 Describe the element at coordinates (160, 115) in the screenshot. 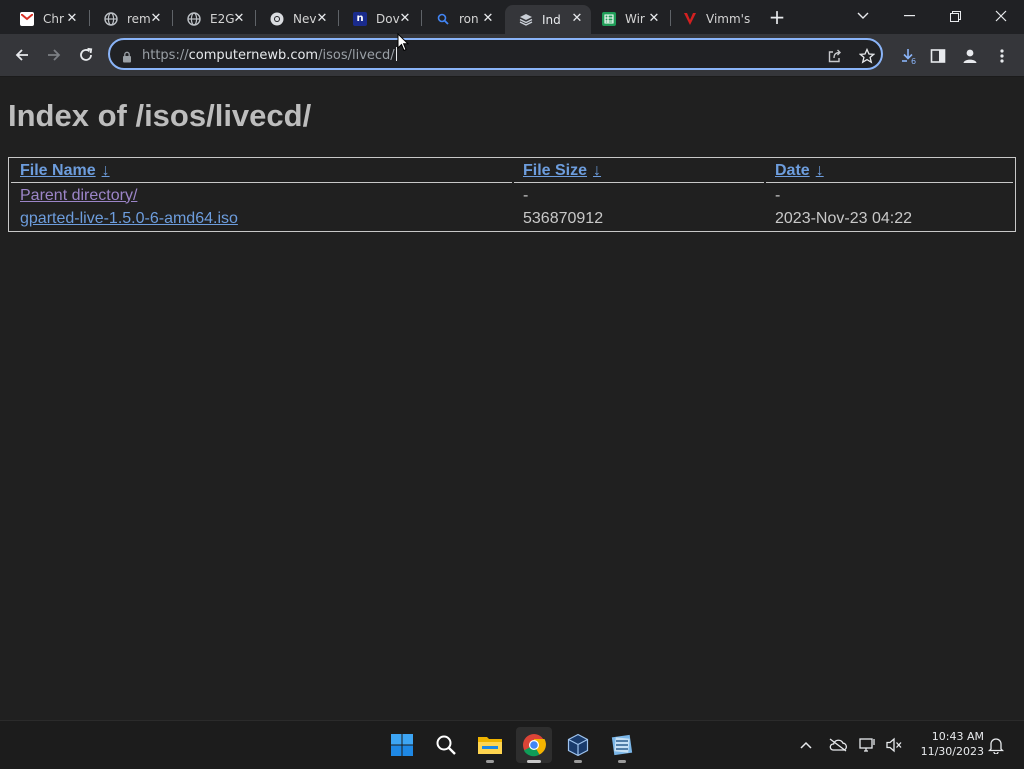

I see `page-title: Index of /isos/livecd/` at that location.